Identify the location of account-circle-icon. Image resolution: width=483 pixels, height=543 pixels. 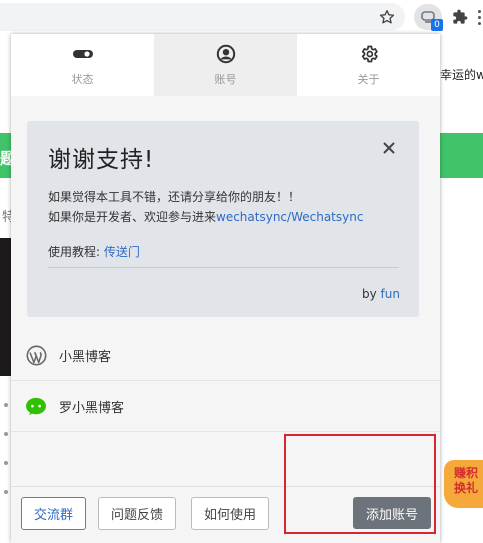
(226, 54).